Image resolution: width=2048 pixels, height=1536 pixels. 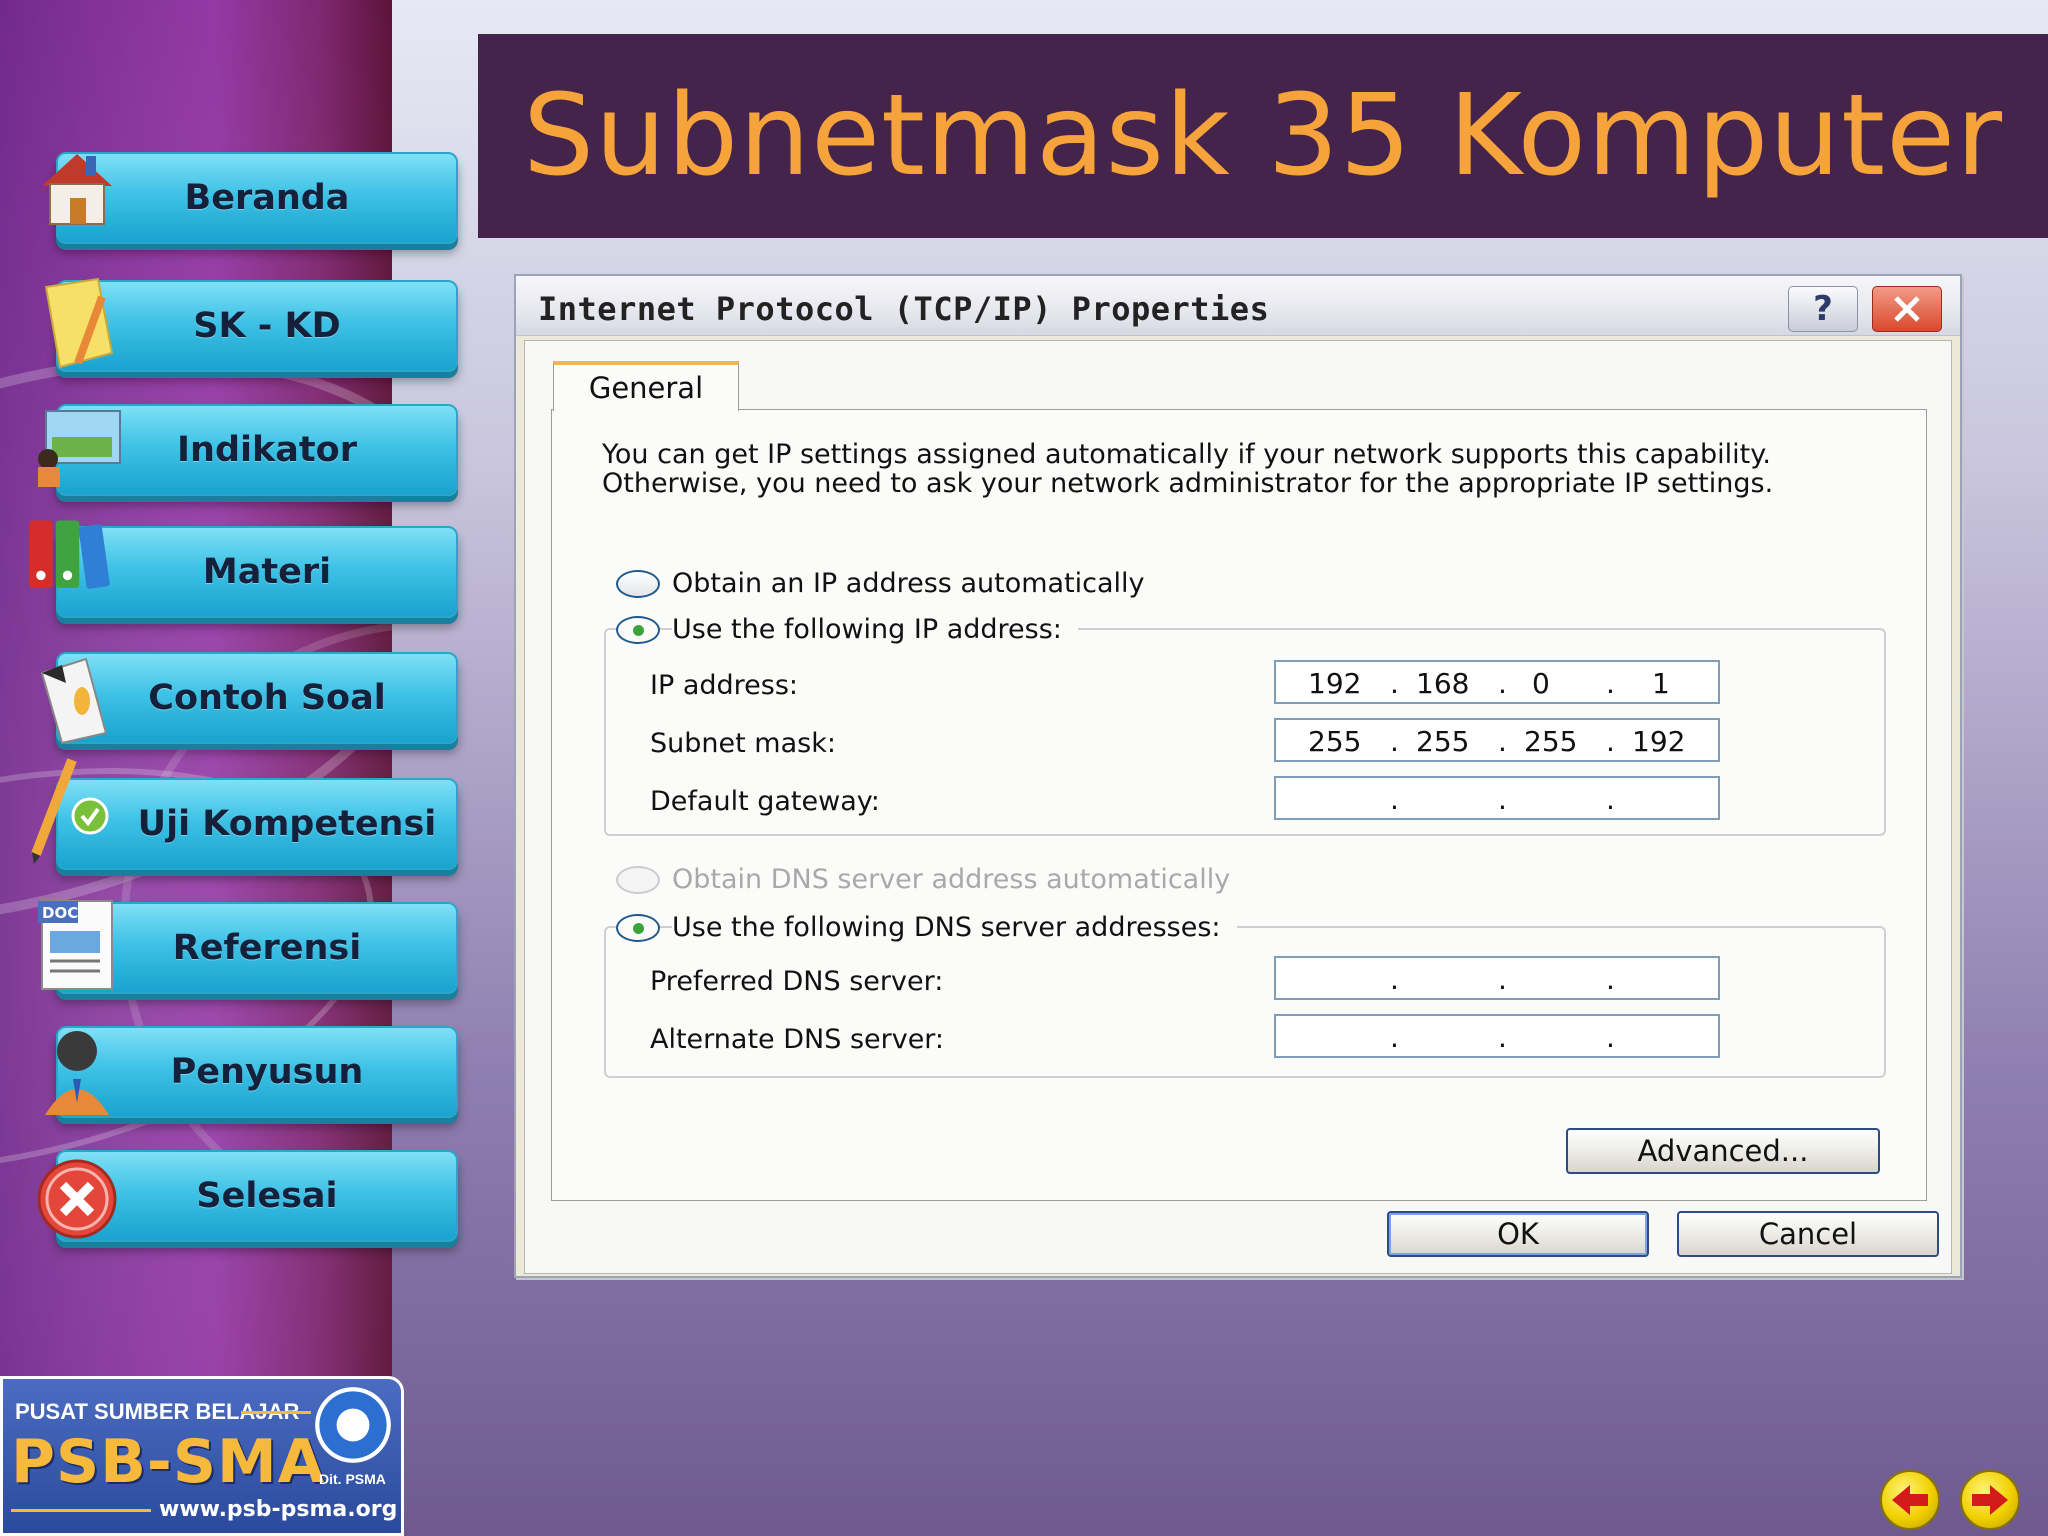 What do you see at coordinates (60, 913) in the screenshot?
I see `svg-text: DOC` at bounding box center [60, 913].